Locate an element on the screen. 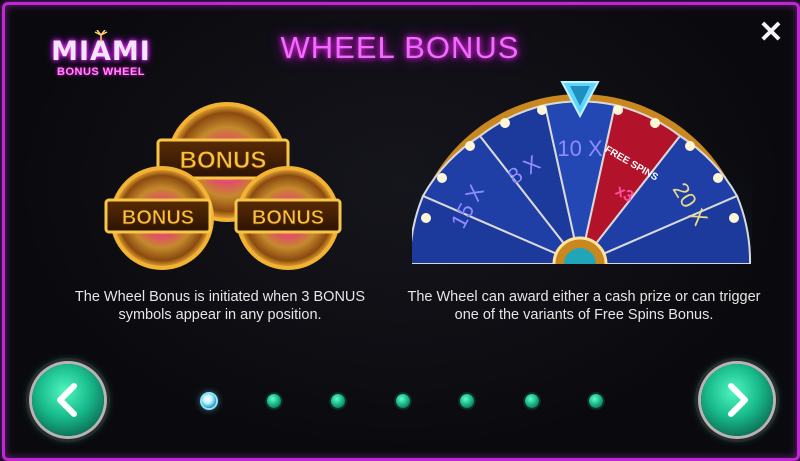  previous-page-button is located at coordinates (68, 400).